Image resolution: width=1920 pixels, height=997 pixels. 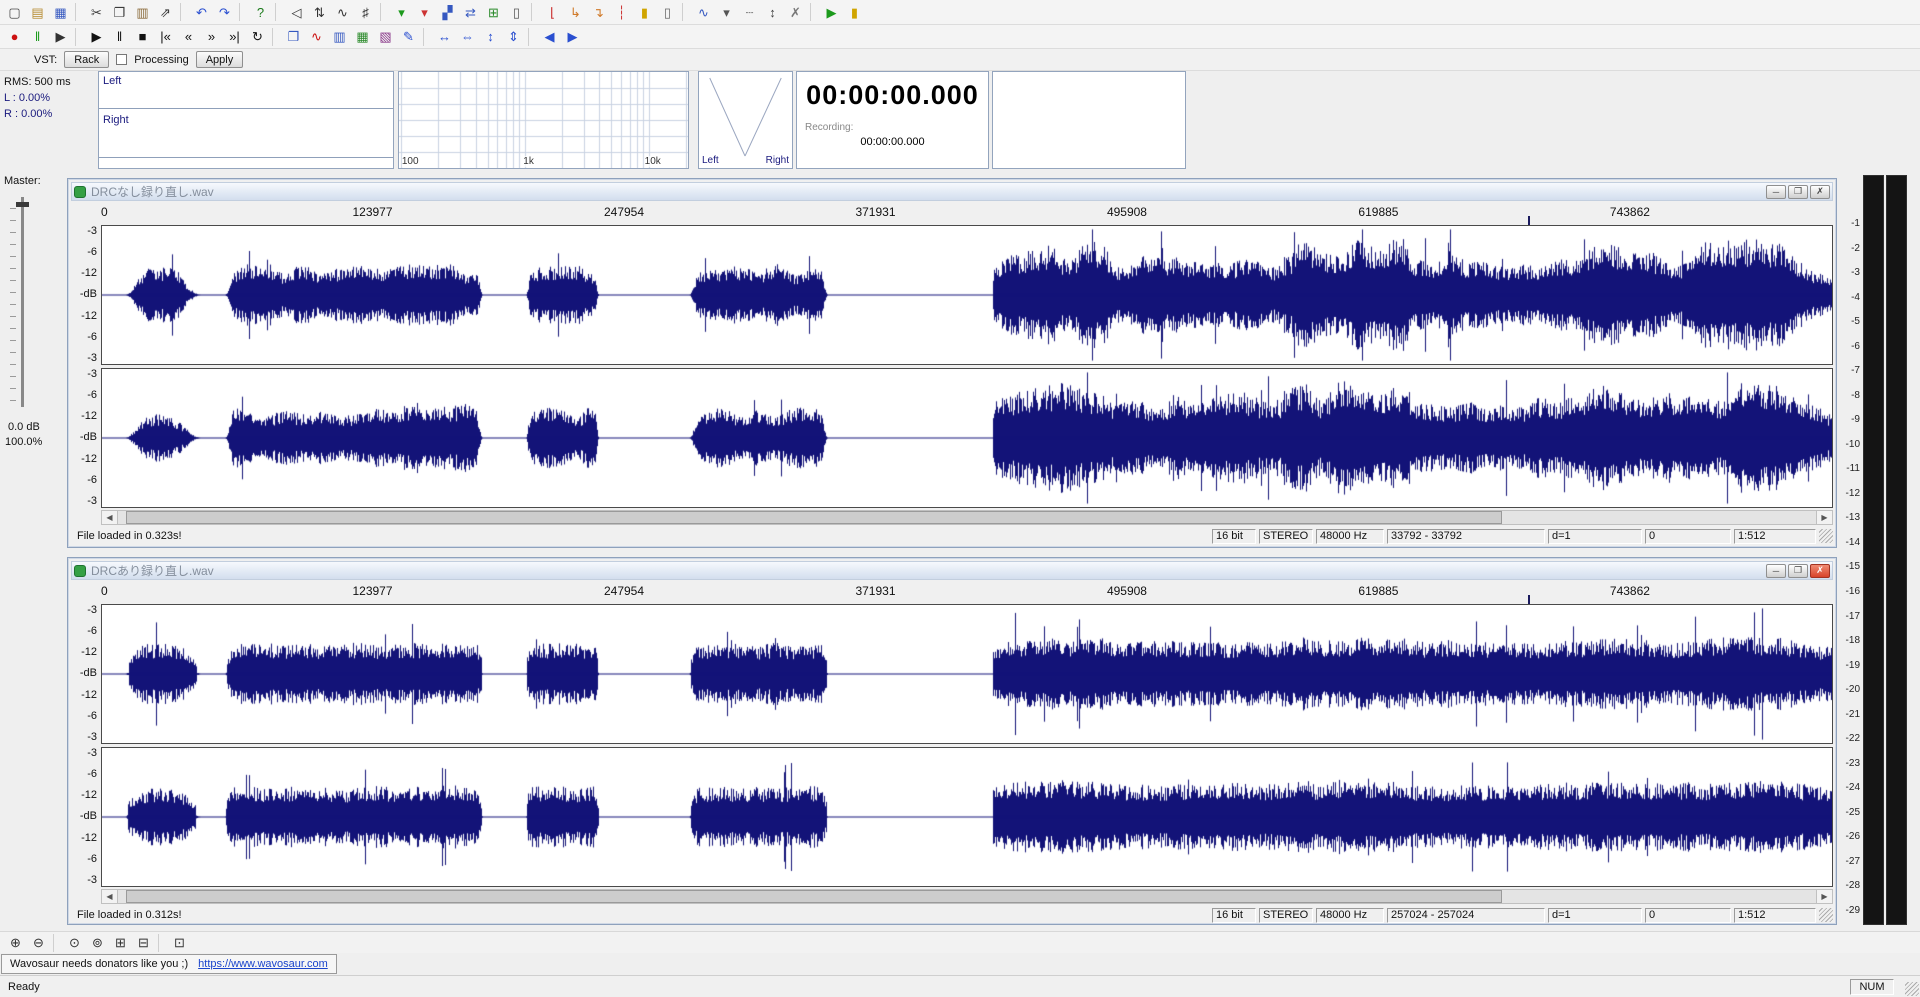 I want to click on zoom-h-out-icon: ⇔, so click(x=467, y=37).